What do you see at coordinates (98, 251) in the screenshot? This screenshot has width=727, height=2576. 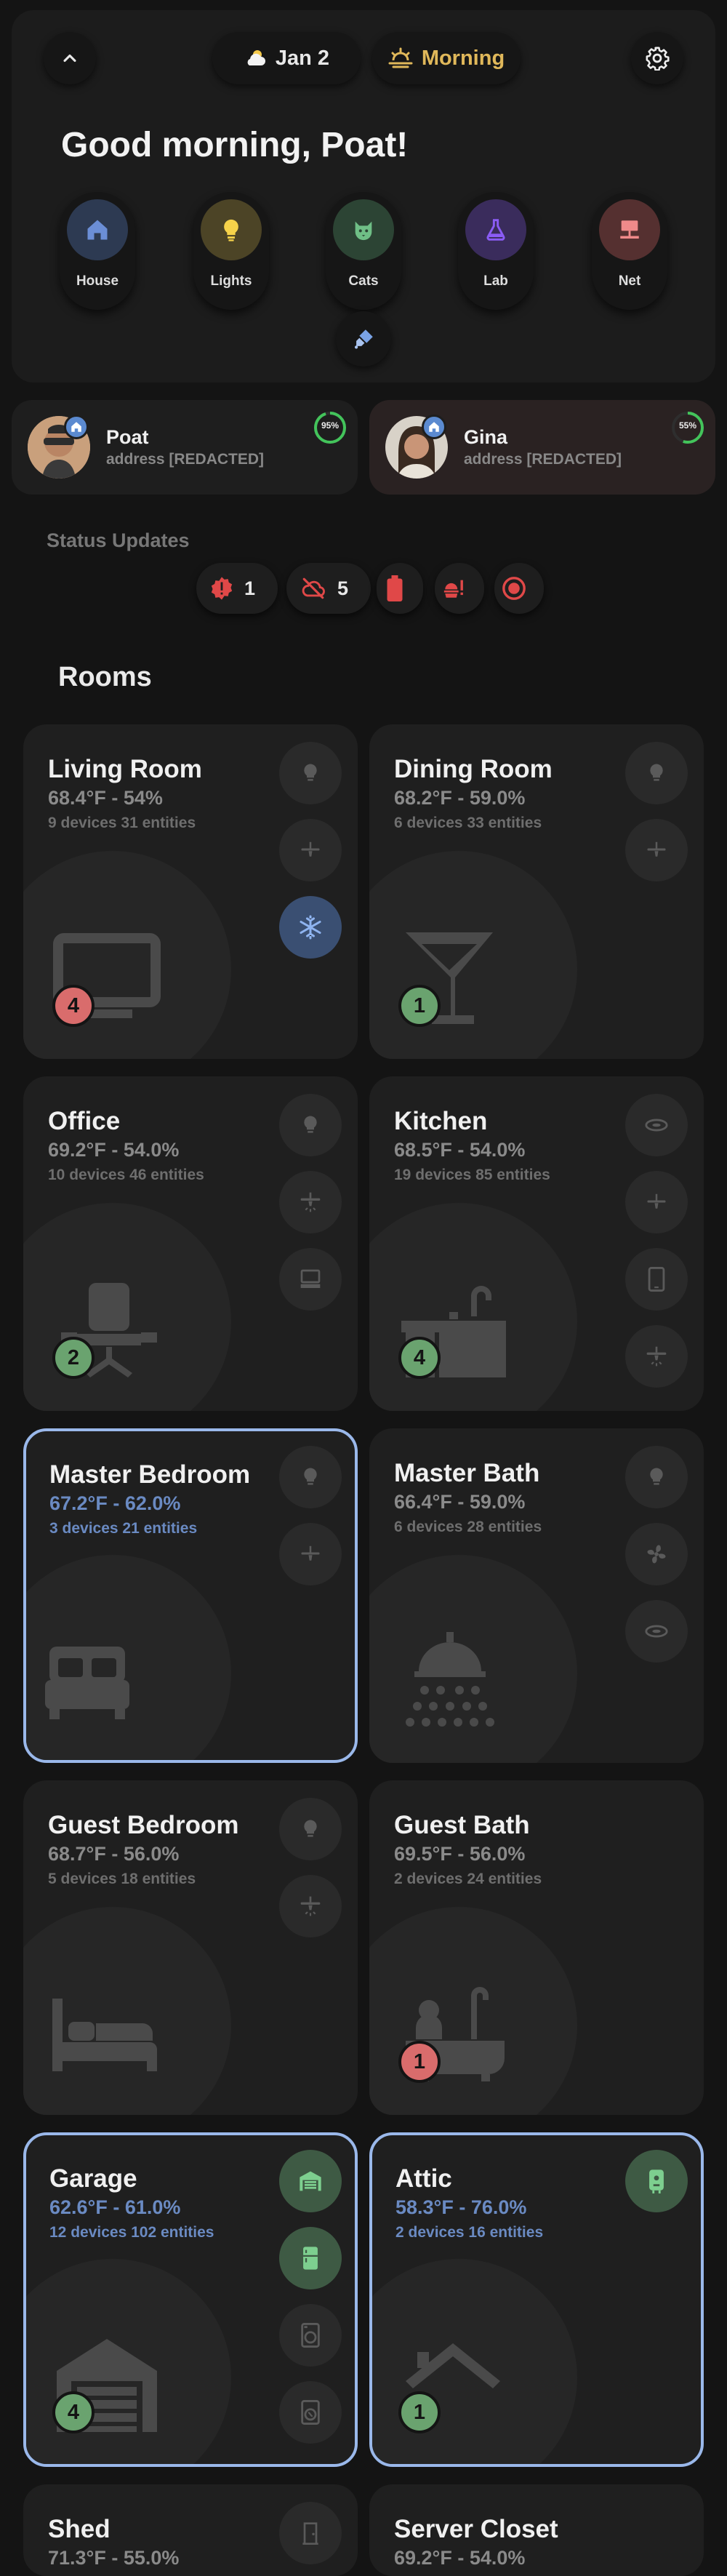 I see `area-button-house: House` at bounding box center [98, 251].